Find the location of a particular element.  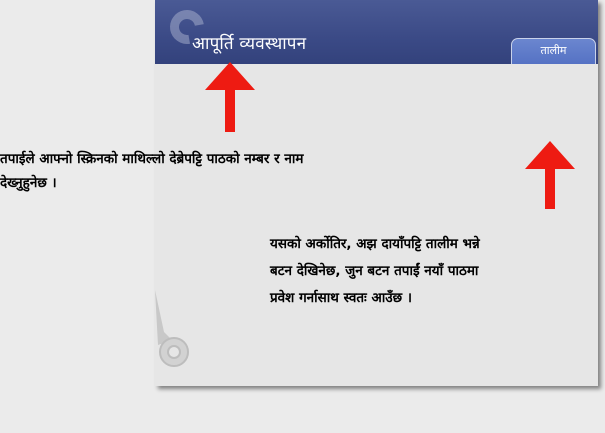

note-line: यसको अर्कोतिर, अझ दायाँपट्टि तालीम भन्ने is located at coordinates (375, 244).